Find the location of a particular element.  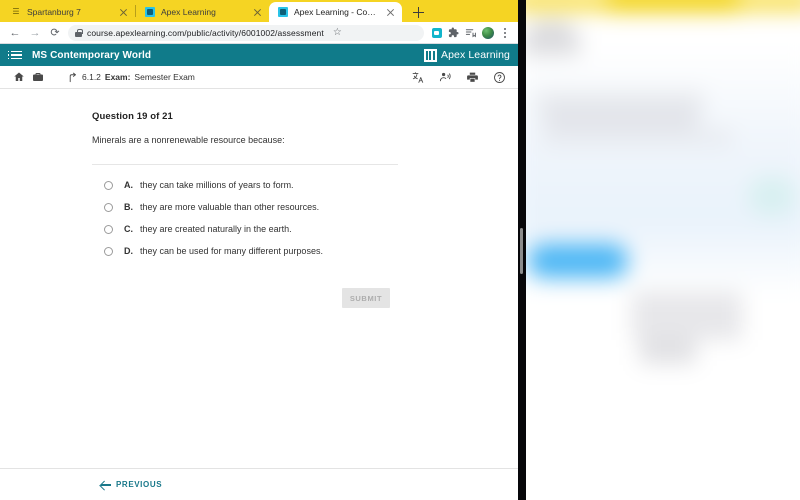

generic-page-icon: ☰ is located at coordinates (16, 11).